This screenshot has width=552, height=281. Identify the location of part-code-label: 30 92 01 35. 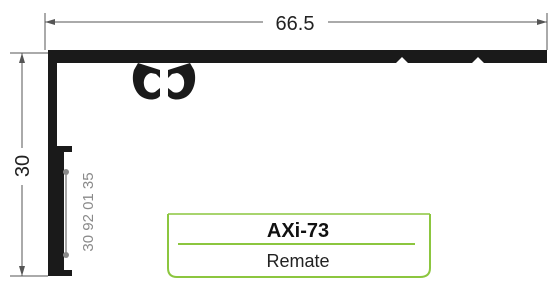
(88, 211).